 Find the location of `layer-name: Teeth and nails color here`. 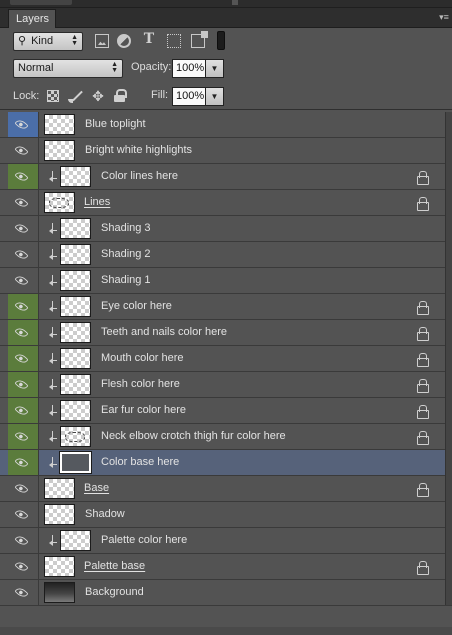

layer-name: Teeth and nails color here is located at coordinates (164, 332).